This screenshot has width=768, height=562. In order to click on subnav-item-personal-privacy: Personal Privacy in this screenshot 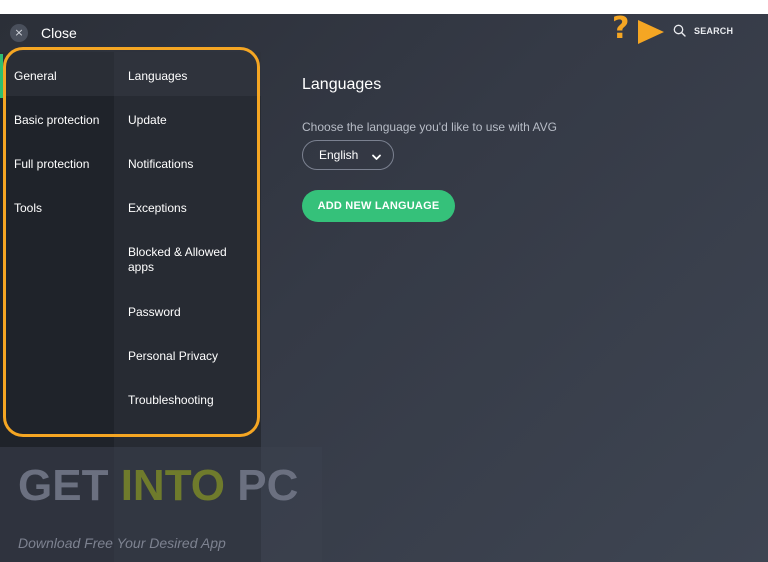, I will do `click(187, 354)`.